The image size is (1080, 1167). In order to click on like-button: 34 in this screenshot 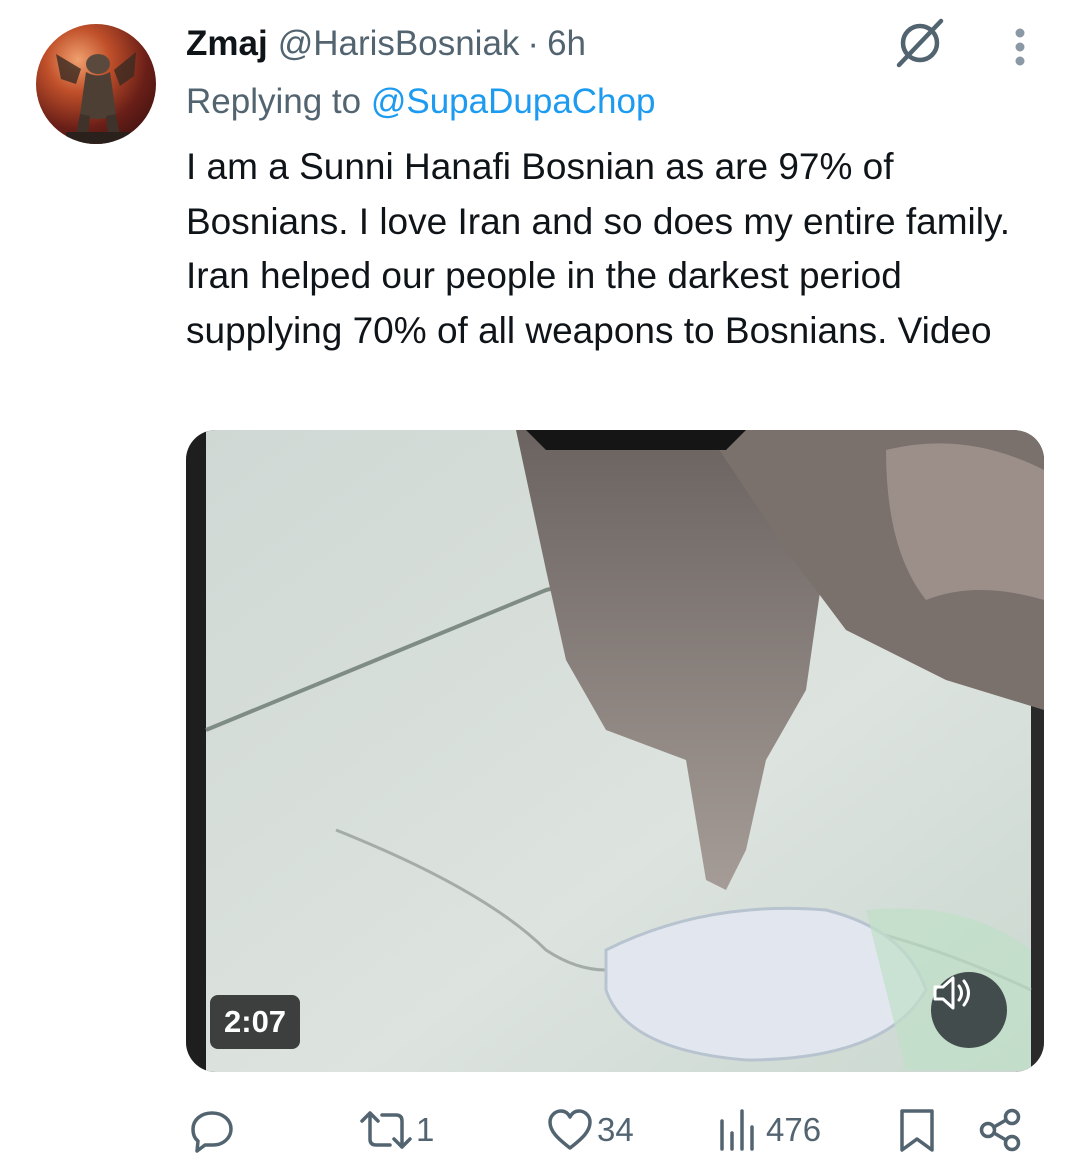, I will do `click(590, 1130)`.